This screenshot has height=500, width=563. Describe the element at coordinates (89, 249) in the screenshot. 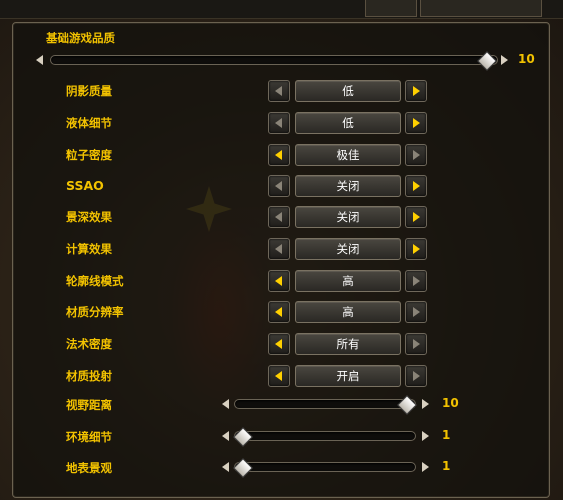

I see `setting-label: 计算效果` at that location.